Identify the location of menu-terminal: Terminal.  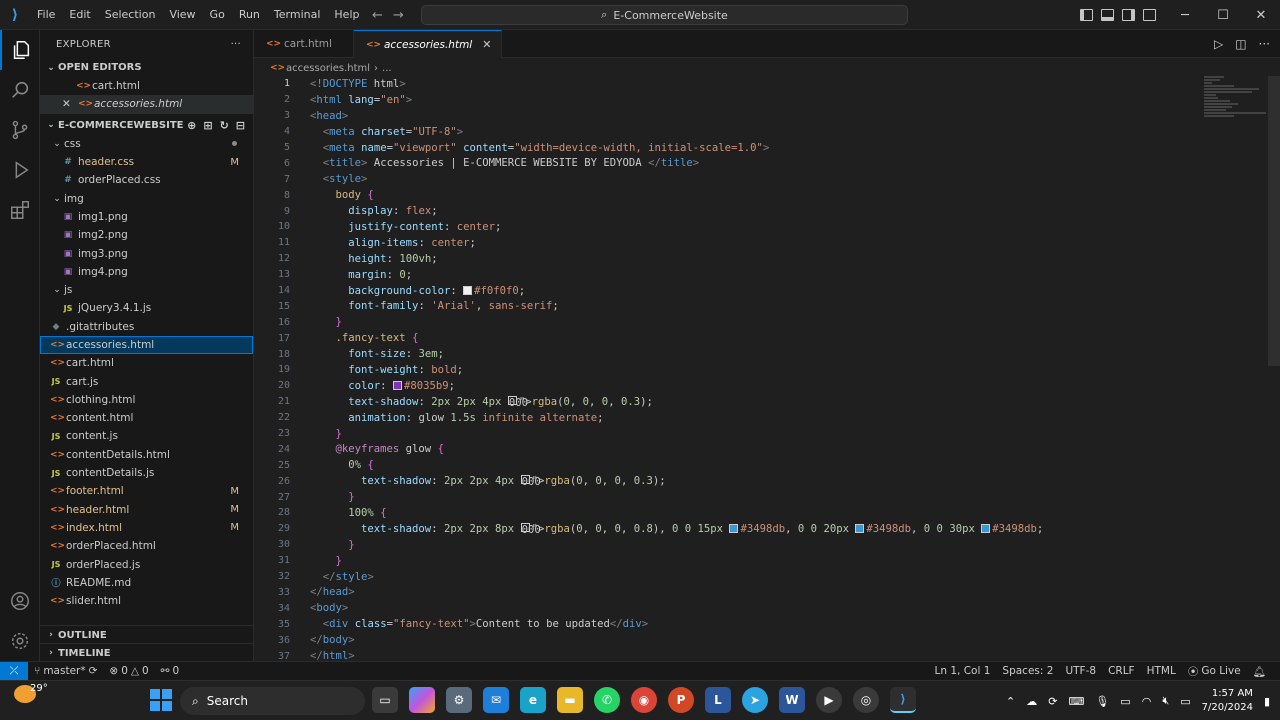
(297, 15).